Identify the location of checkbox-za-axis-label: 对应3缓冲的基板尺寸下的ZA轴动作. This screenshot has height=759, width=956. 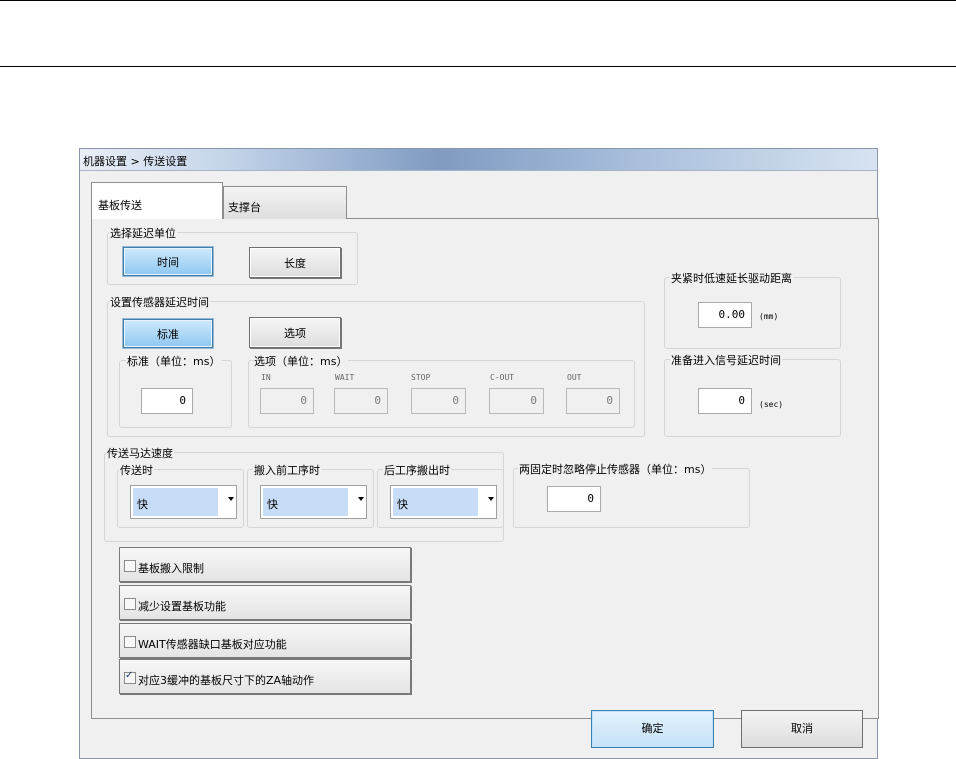
(226, 680).